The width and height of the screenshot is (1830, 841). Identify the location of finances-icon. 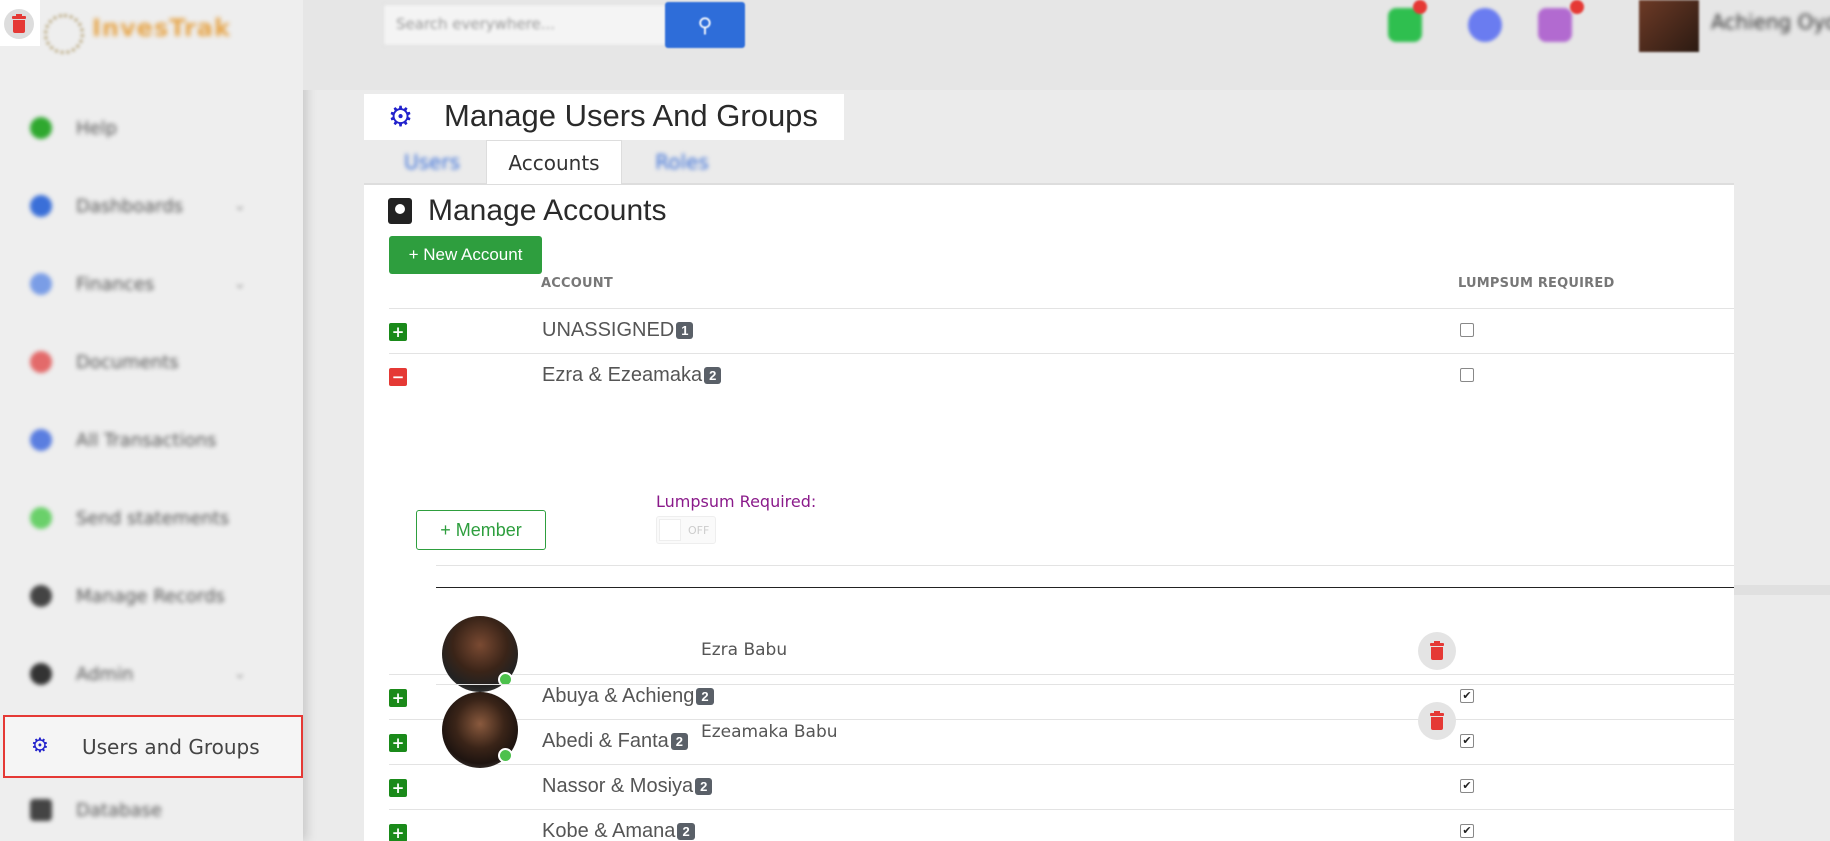
(41, 284).